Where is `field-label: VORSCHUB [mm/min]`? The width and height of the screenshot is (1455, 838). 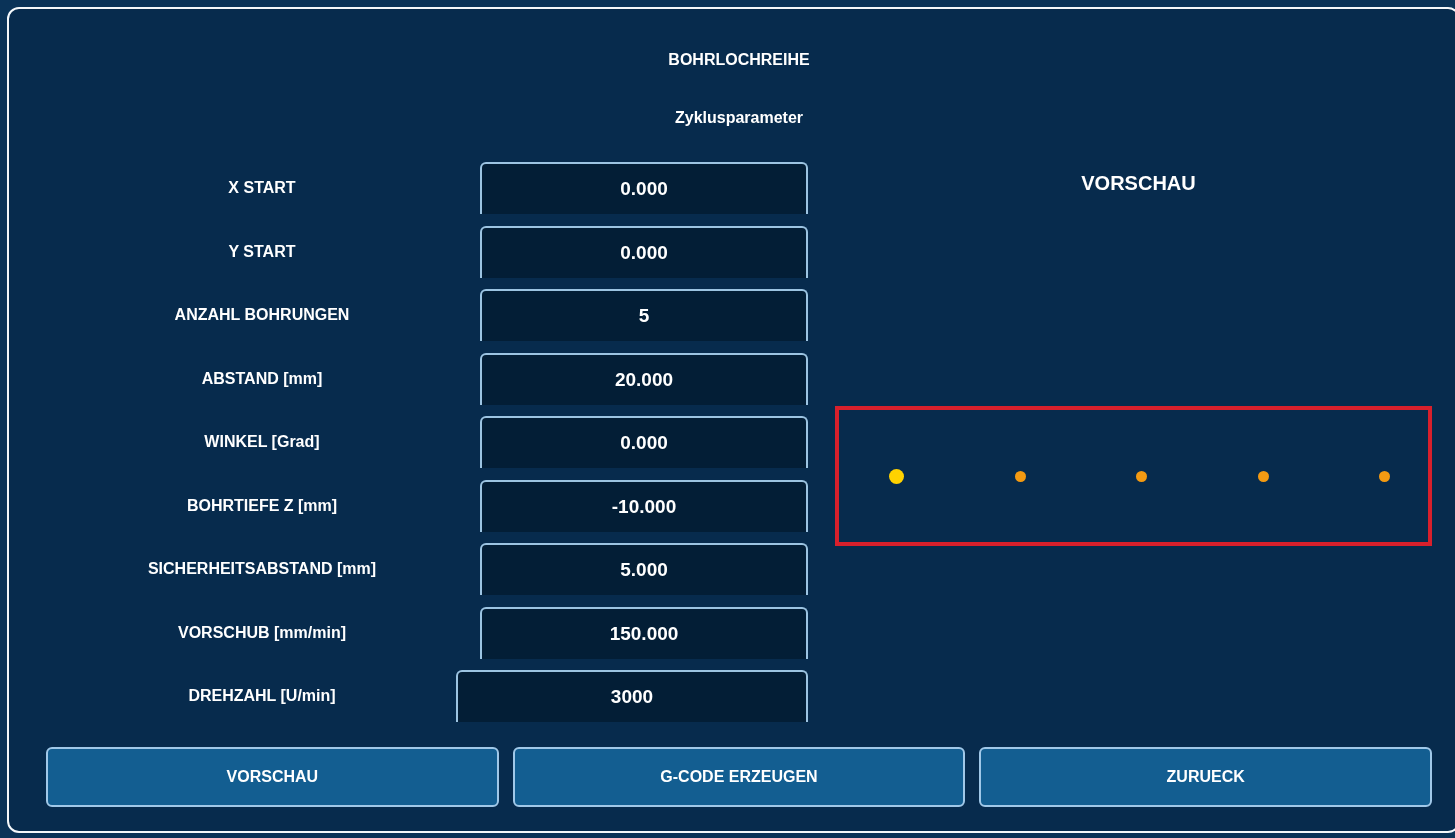 field-label: VORSCHUB [mm/min] is located at coordinates (262, 632).